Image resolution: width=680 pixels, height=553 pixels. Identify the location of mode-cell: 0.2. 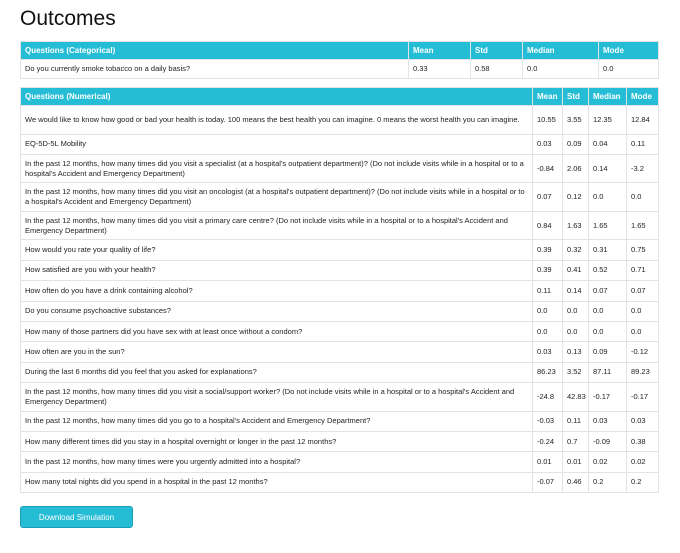
(642, 482).